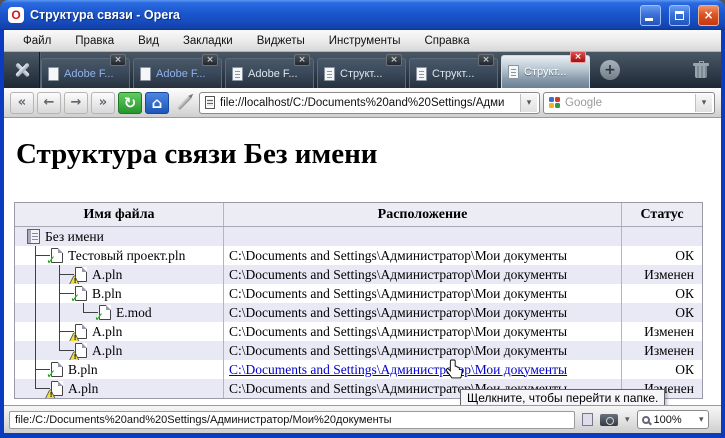  Describe the element at coordinates (662, 214) in the screenshot. I see `column-header-status: Статус` at that location.